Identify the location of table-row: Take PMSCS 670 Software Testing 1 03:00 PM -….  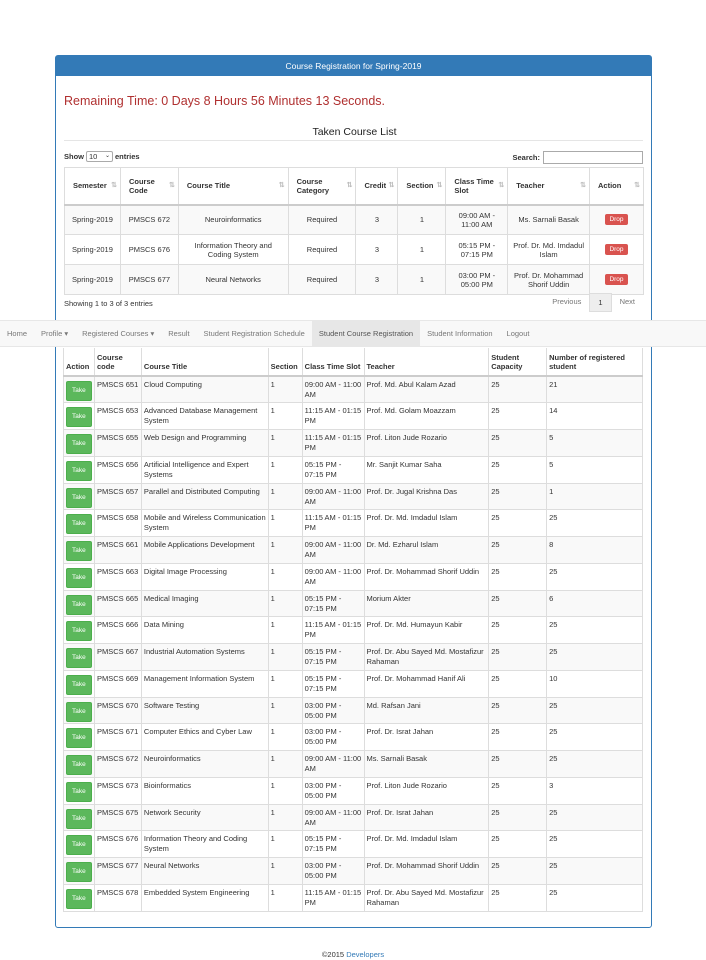
(353, 710).